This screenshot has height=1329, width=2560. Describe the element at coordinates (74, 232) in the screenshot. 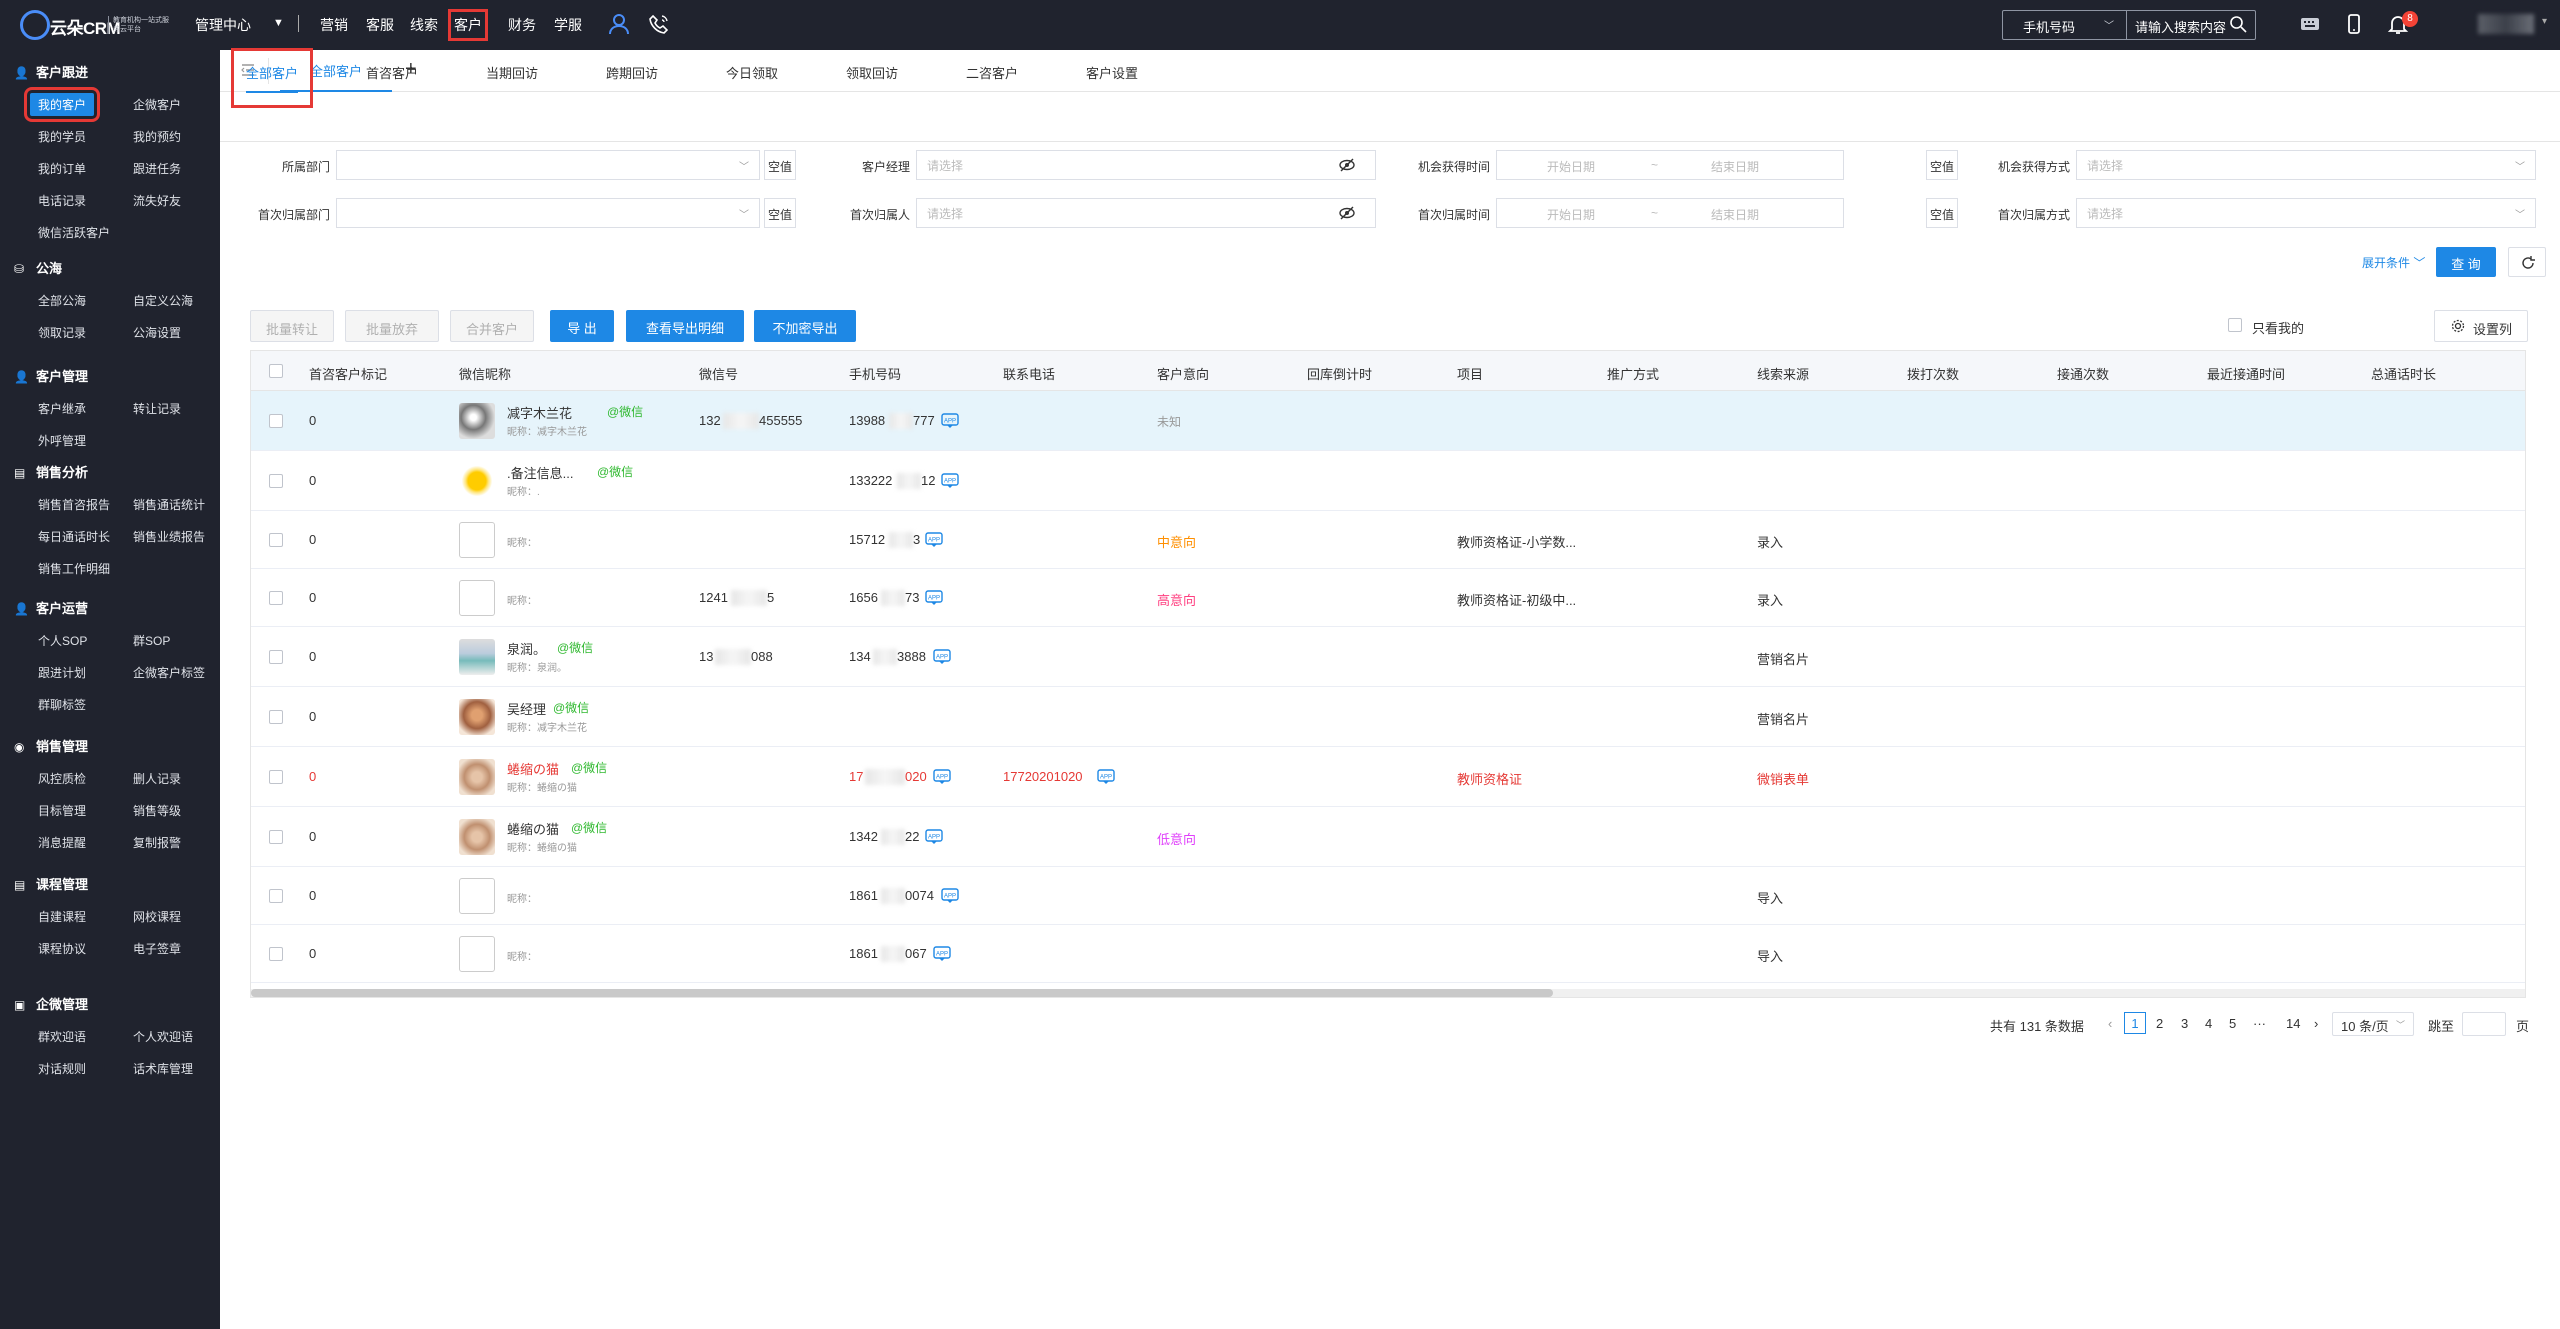

I see `sidebar-item: 微信活跃客户` at that location.